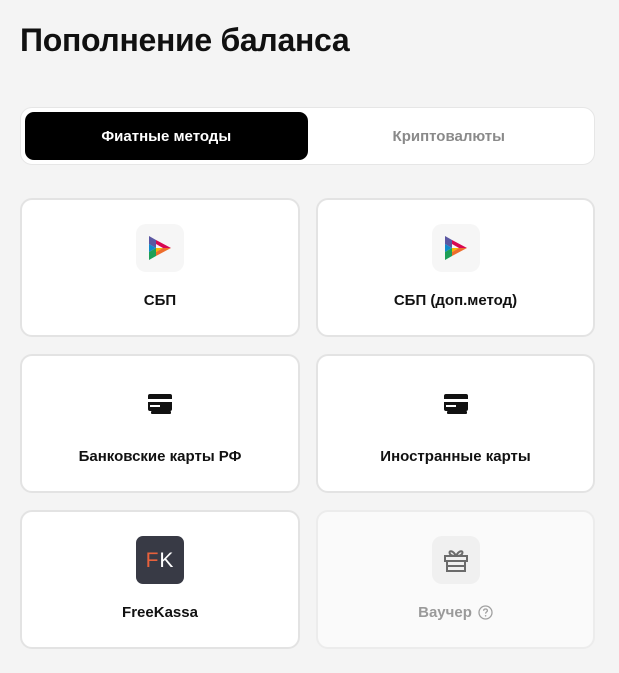 Image resolution: width=619 pixels, height=673 pixels. I want to click on payment-type-switch: Фиатные методы Криптовалюты, so click(307, 136).